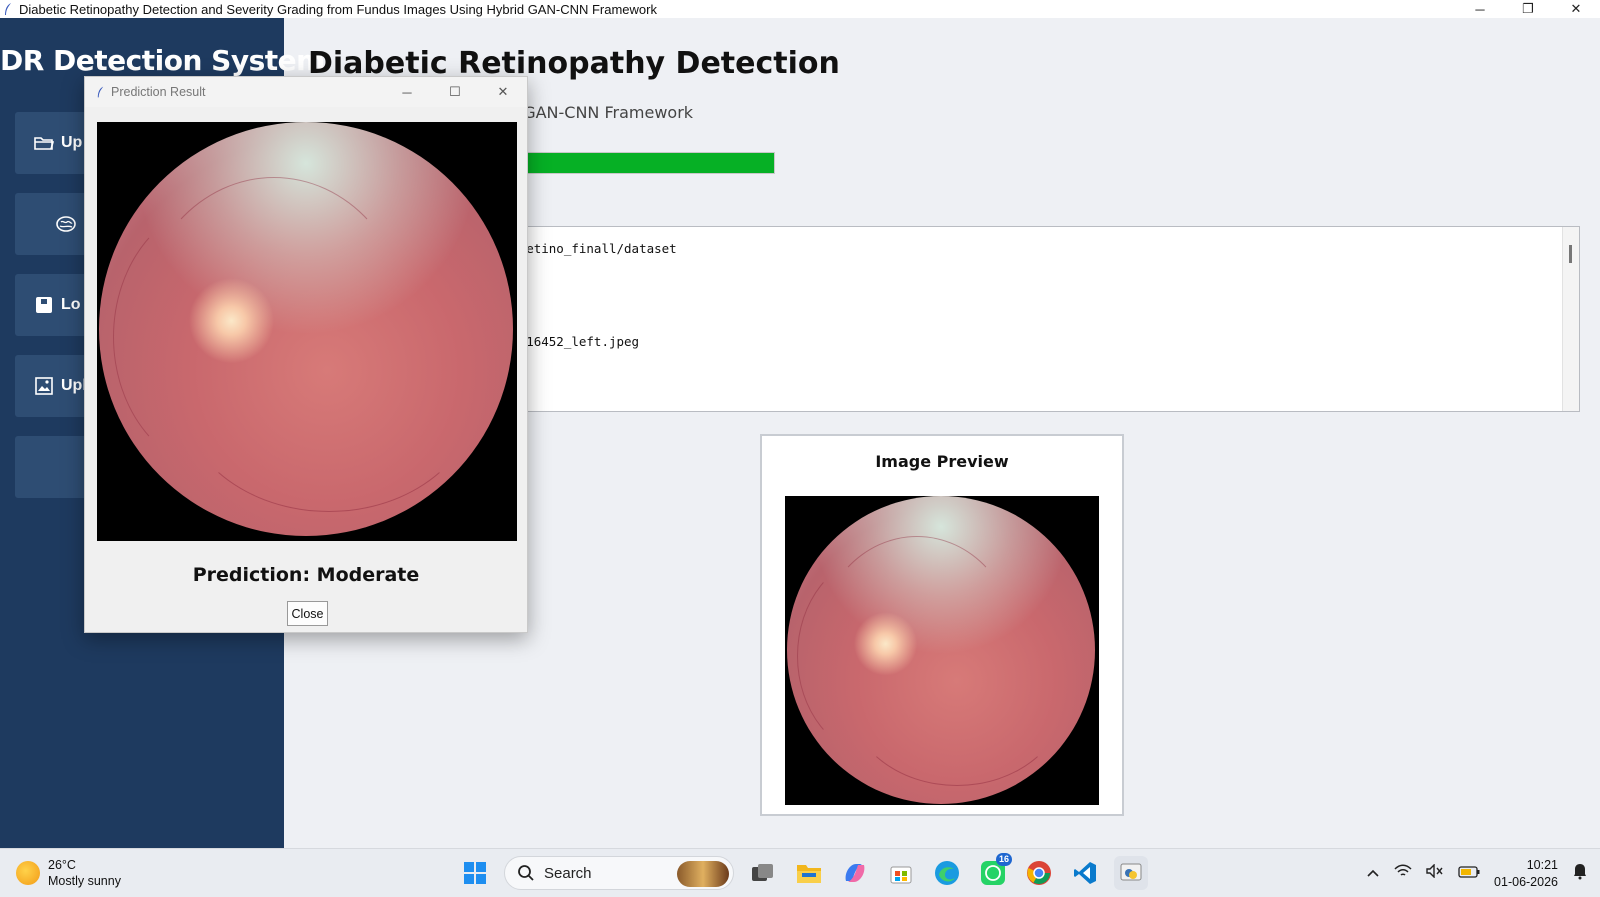  What do you see at coordinates (1576, 9) in the screenshot?
I see `close-window-button: ✕` at bounding box center [1576, 9].